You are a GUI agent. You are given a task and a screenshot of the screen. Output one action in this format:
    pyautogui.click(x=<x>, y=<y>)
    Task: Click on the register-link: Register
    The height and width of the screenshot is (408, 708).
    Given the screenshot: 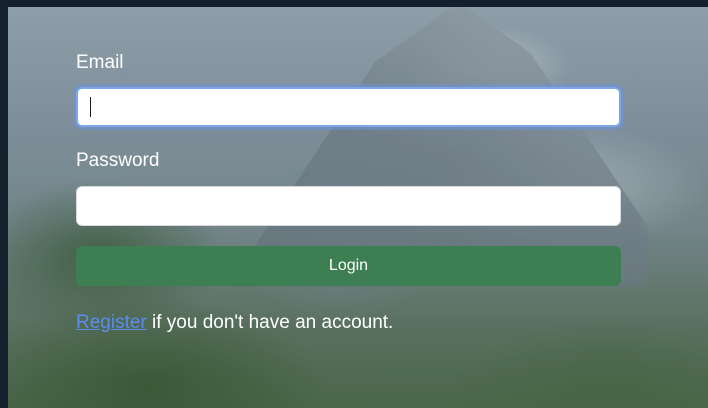 What is the action you would take?
    pyautogui.click(x=111, y=322)
    